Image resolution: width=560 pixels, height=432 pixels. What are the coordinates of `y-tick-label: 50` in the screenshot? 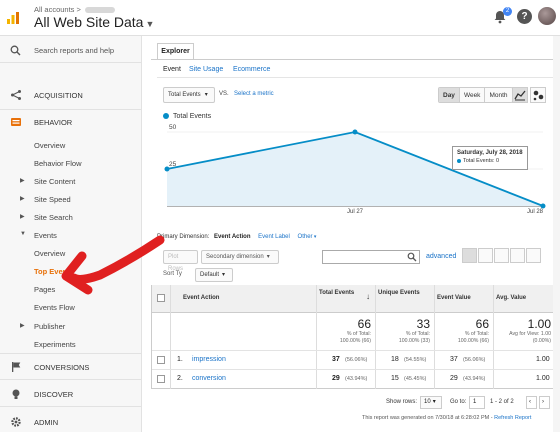 It's located at (173, 127).